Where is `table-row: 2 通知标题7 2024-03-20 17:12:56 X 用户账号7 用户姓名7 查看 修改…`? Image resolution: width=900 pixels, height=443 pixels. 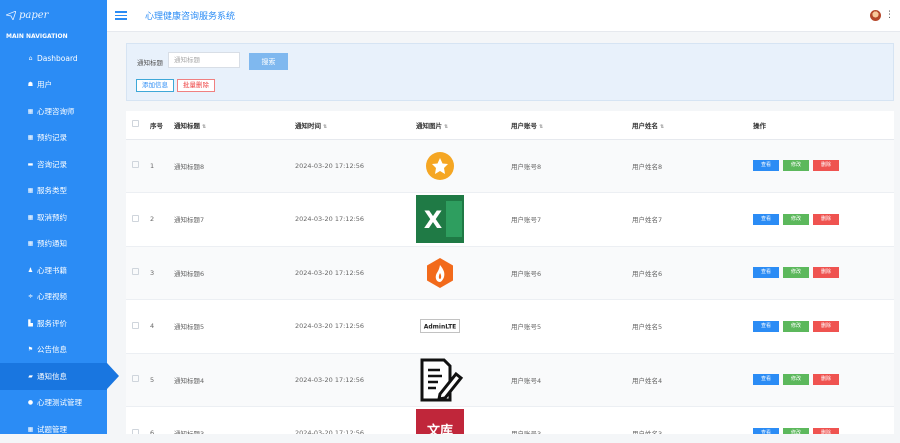
table-row: 2 通知标题7 2024-03-20 17:12:56 X 用户账号7 用户姓名7 查看 修改… is located at coordinates (510, 219).